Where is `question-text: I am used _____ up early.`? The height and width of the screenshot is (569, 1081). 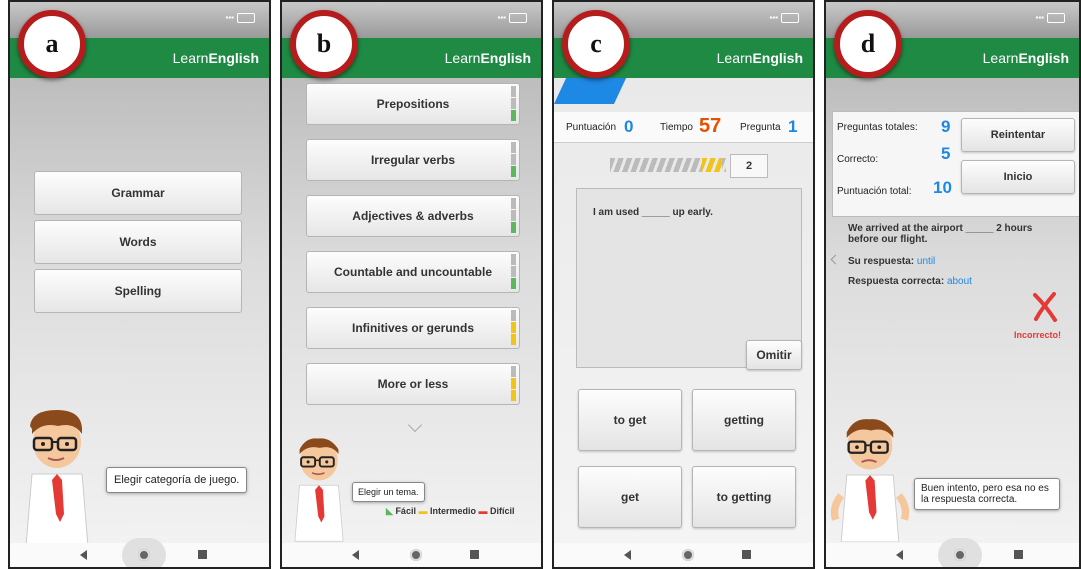
question-text: I am used _____ up early. is located at coordinates (653, 212).